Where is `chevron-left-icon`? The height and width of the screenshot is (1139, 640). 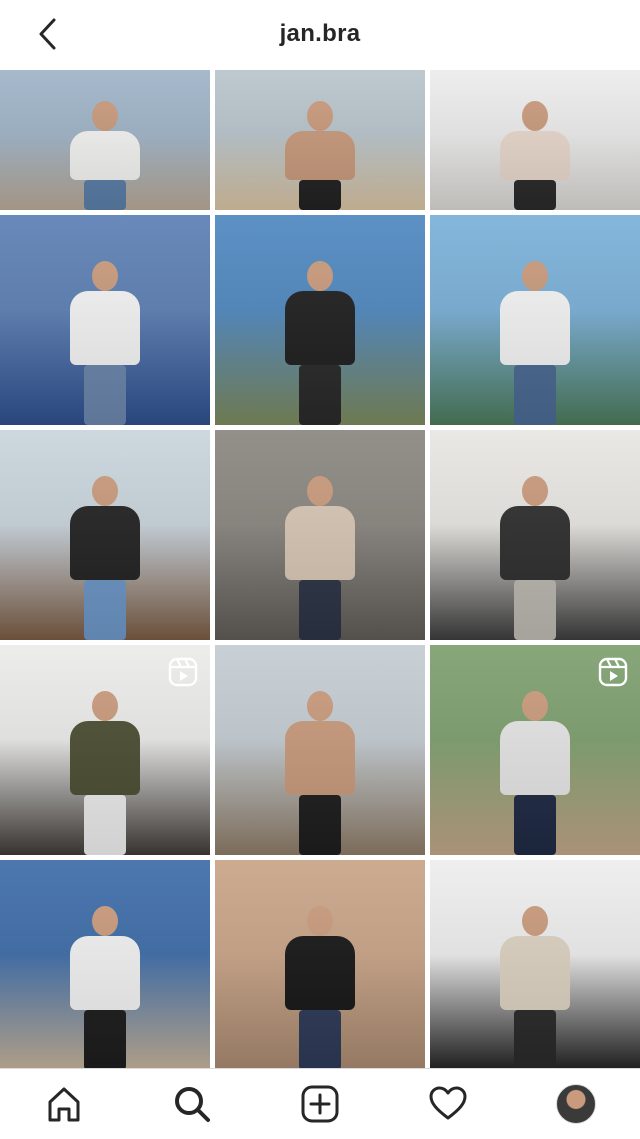 chevron-left-icon is located at coordinates (47, 34).